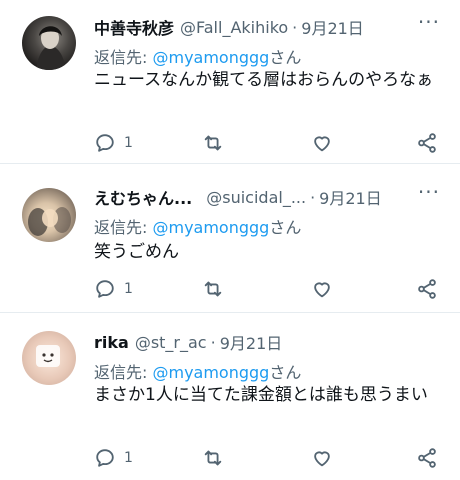  I want to click on tweet-text: 笑うごめん, so click(136, 252).